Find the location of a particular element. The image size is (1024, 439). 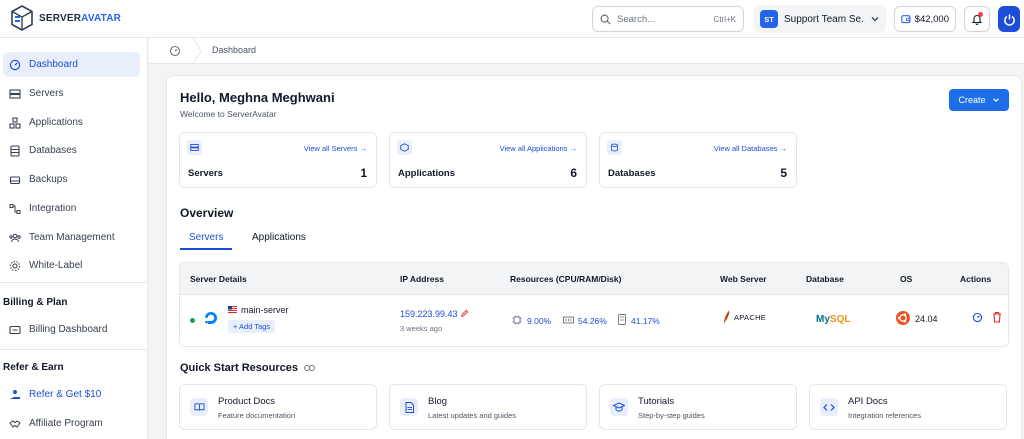

create-button: Create is located at coordinates (979, 100).